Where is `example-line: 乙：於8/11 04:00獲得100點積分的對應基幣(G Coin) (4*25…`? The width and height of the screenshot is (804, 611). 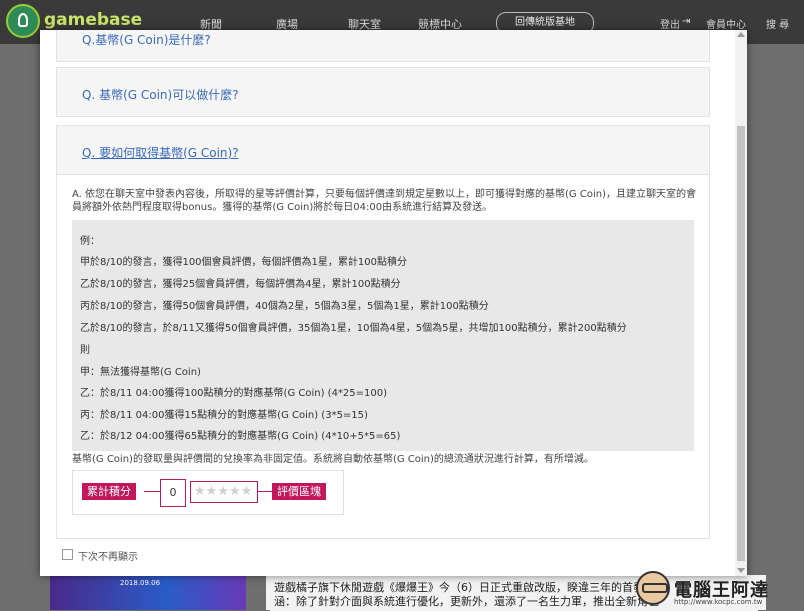 example-line: 乙：於8/11 04:00獲得100點積分的對應基幣(G Coin) (4*25… is located at coordinates (234, 393).